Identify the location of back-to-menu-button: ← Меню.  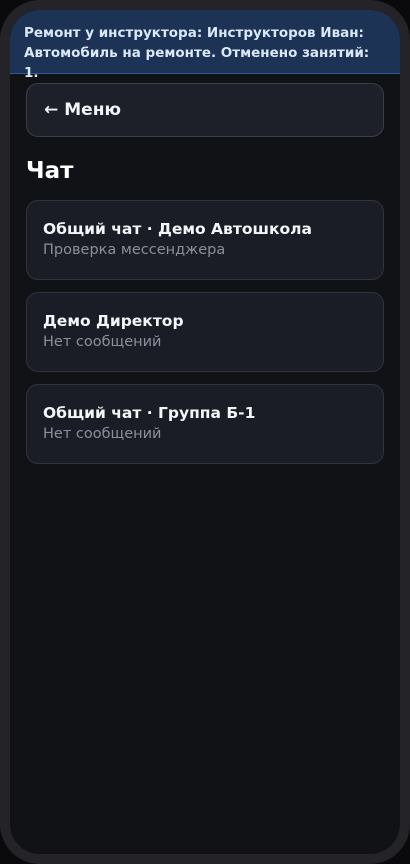
(205, 110).